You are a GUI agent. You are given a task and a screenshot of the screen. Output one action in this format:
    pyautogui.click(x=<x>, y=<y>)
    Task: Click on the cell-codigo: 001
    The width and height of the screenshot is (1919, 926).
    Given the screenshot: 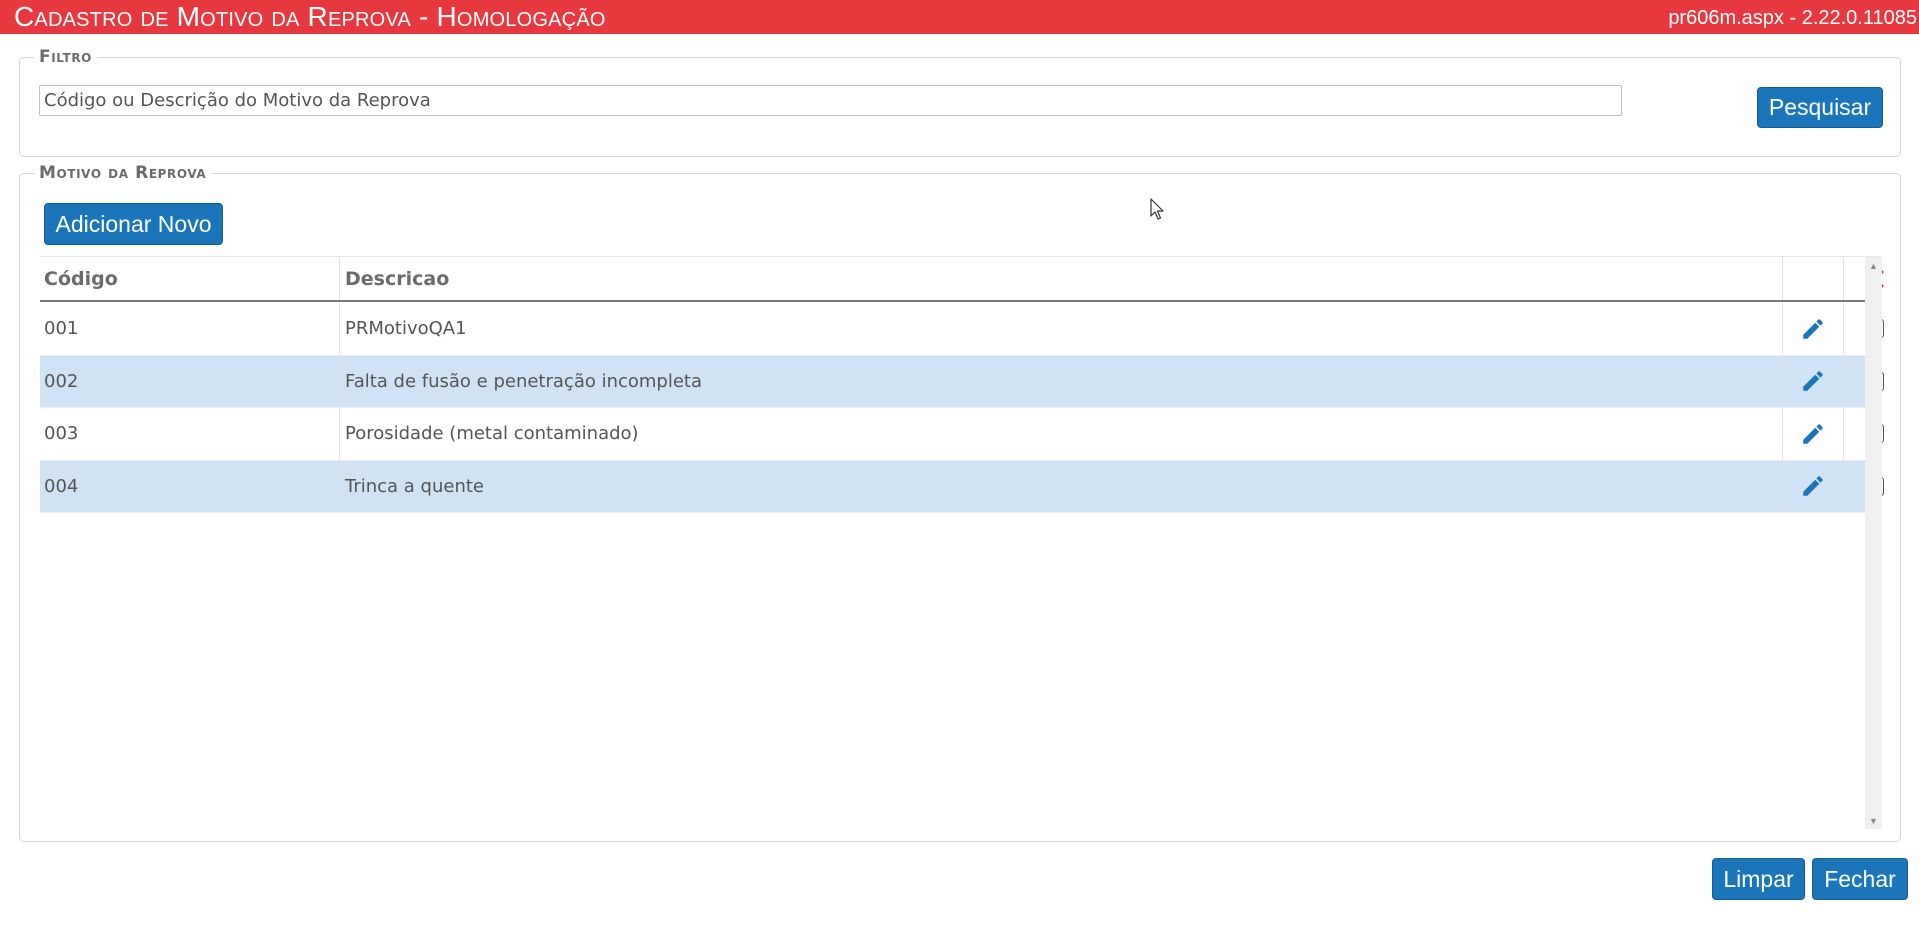 What is the action you would take?
    pyautogui.click(x=190, y=329)
    